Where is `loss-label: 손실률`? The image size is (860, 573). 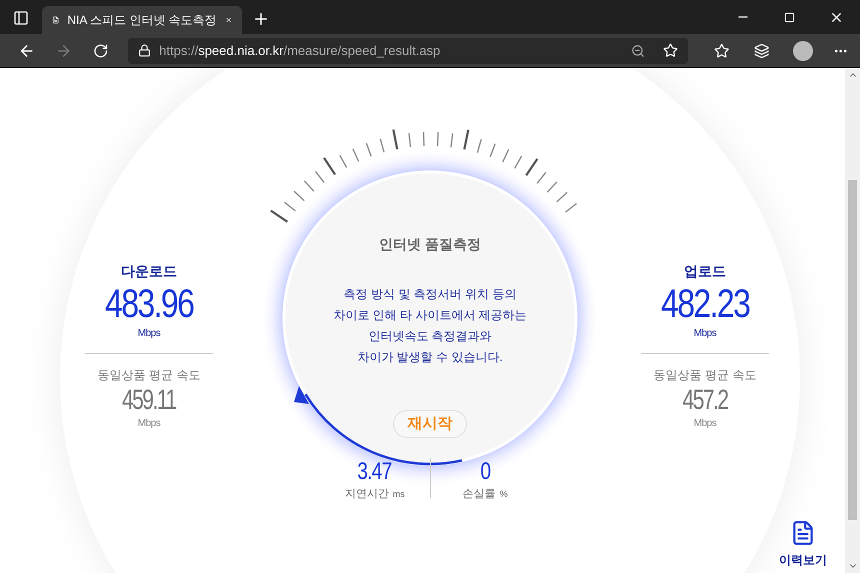 loss-label: 손실률 is located at coordinates (479, 494).